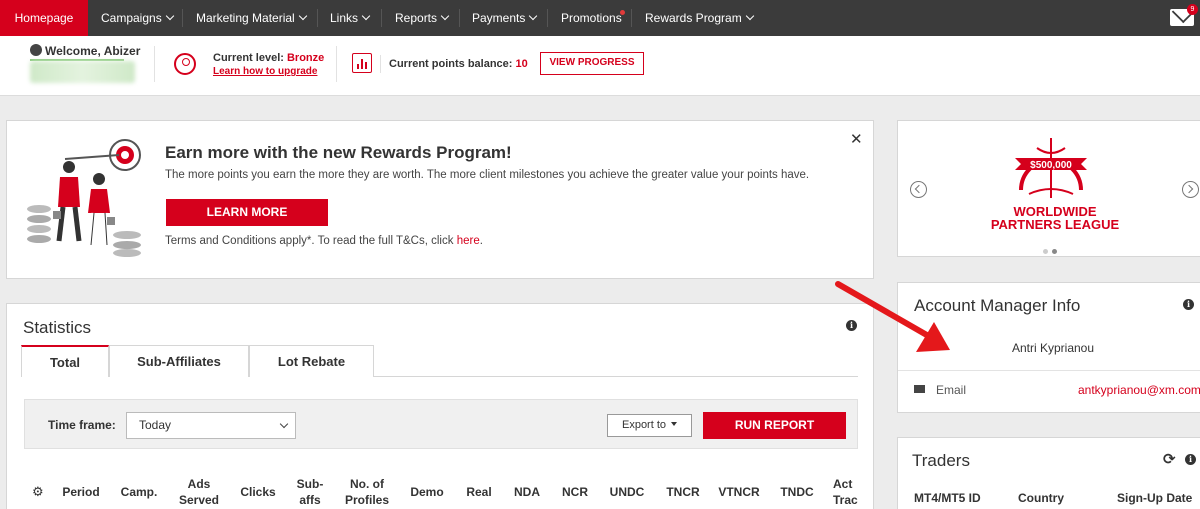 The width and height of the screenshot is (1200, 509). I want to click on league-title-line2: PARTNERS LEAGUE, so click(1055, 224).